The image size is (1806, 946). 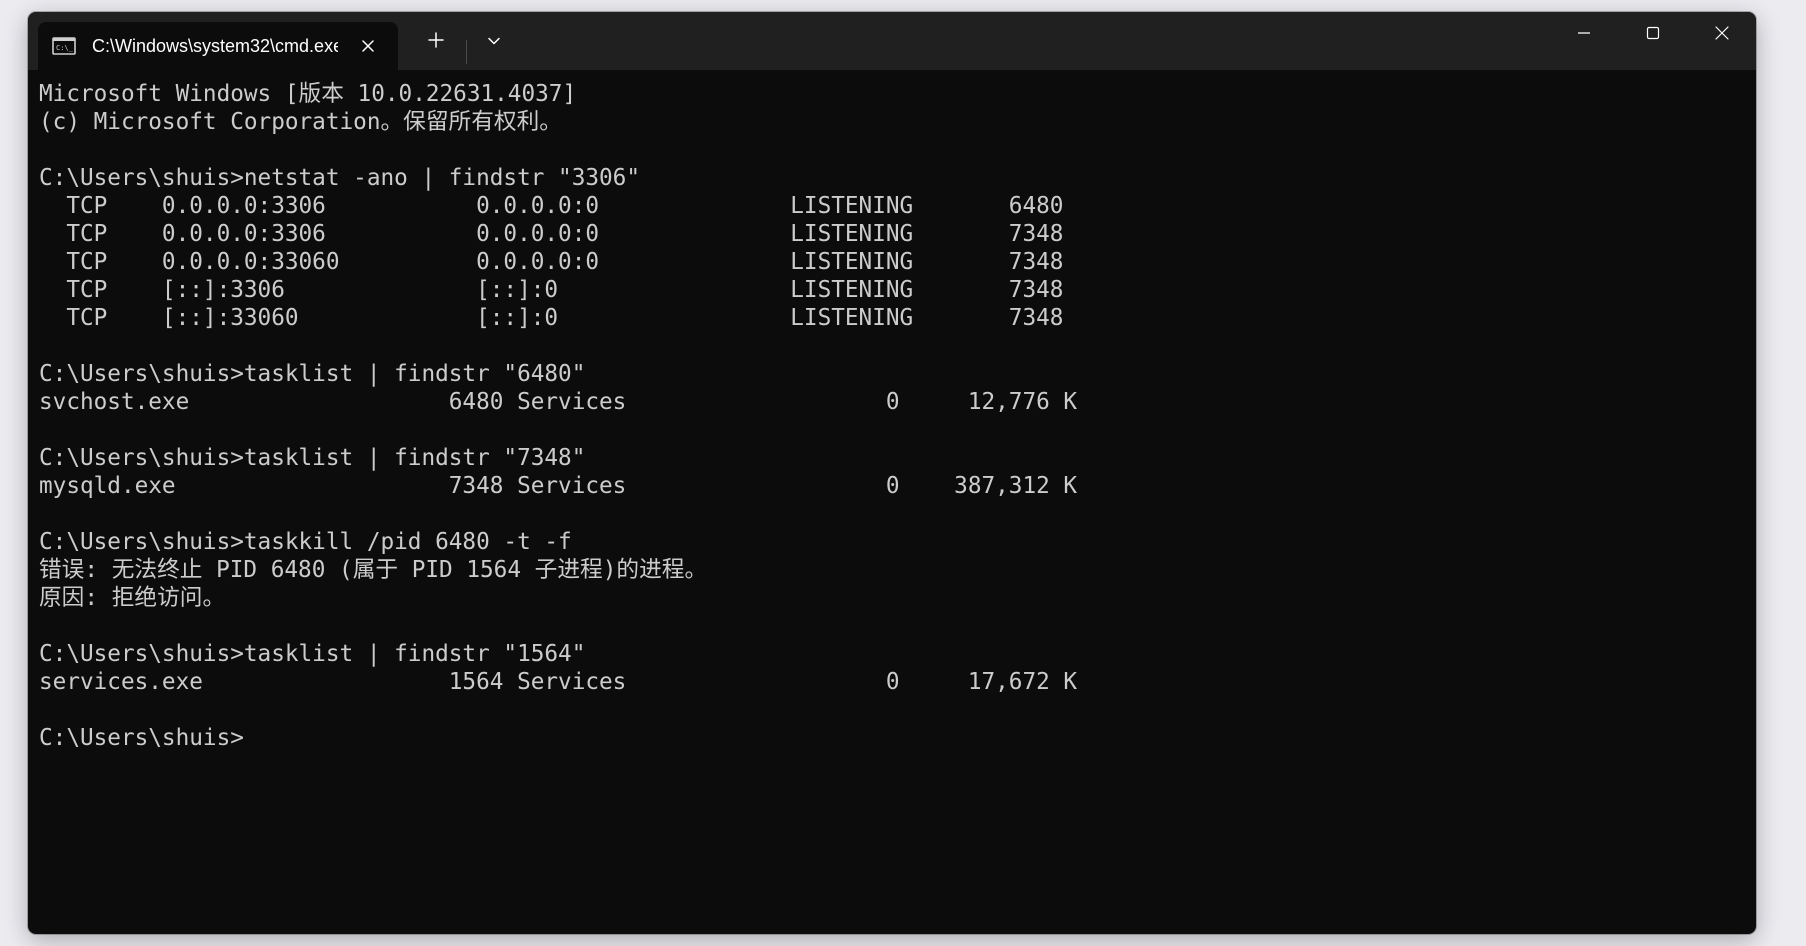 What do you see at coordinates (312, 458) in the screenshot?
I see `console-line: C:\Users\shuis>tasklist | findstr "7348"` at bounding box center [312, 458].